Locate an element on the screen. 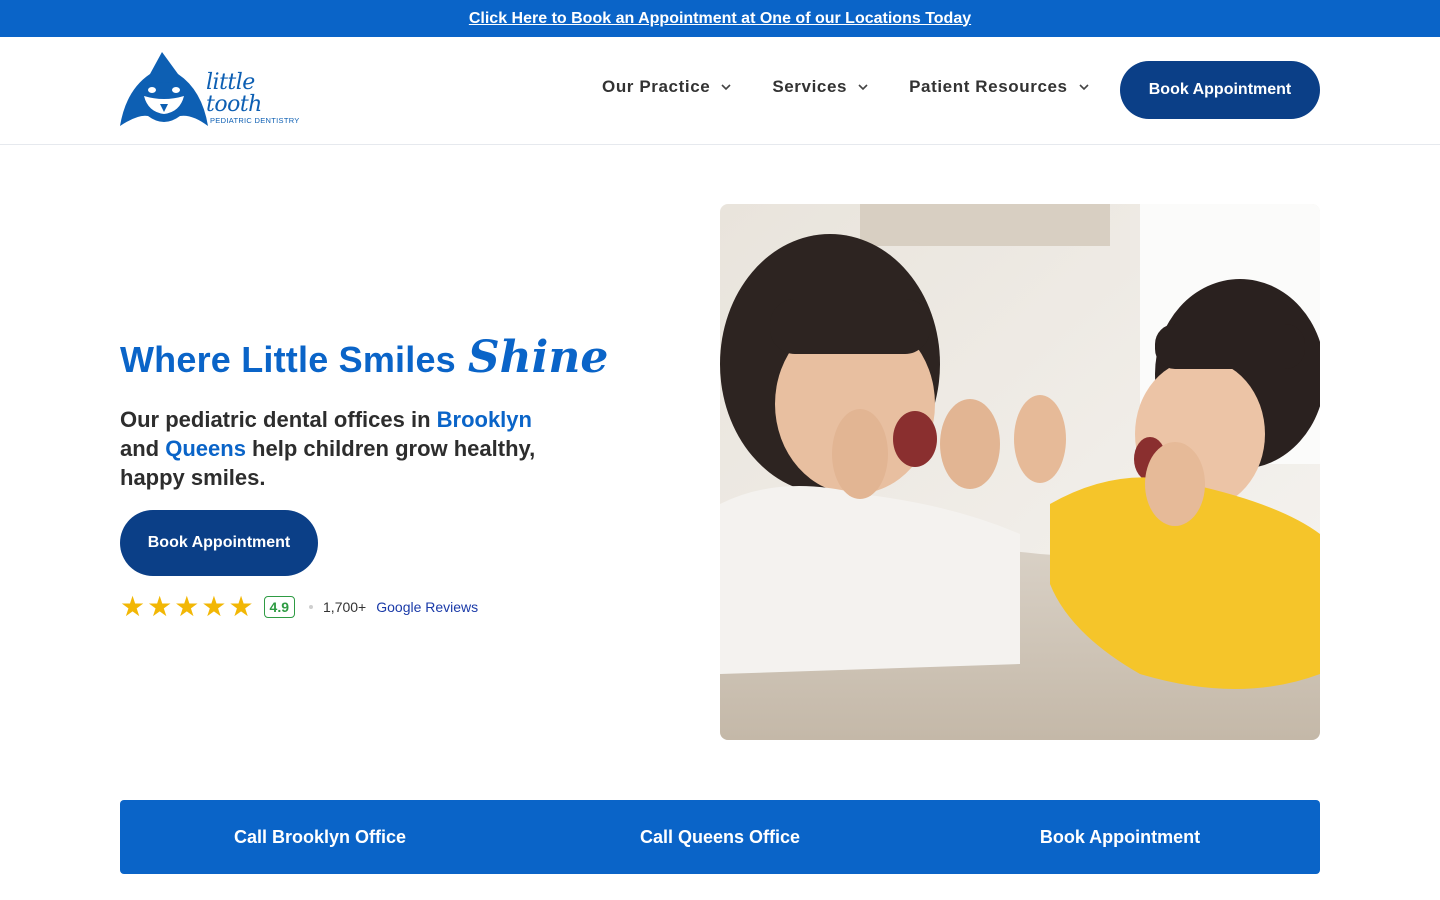  logo: little tooth PEDIATRIC DENTISTRY is located at coordinates (215, 89).